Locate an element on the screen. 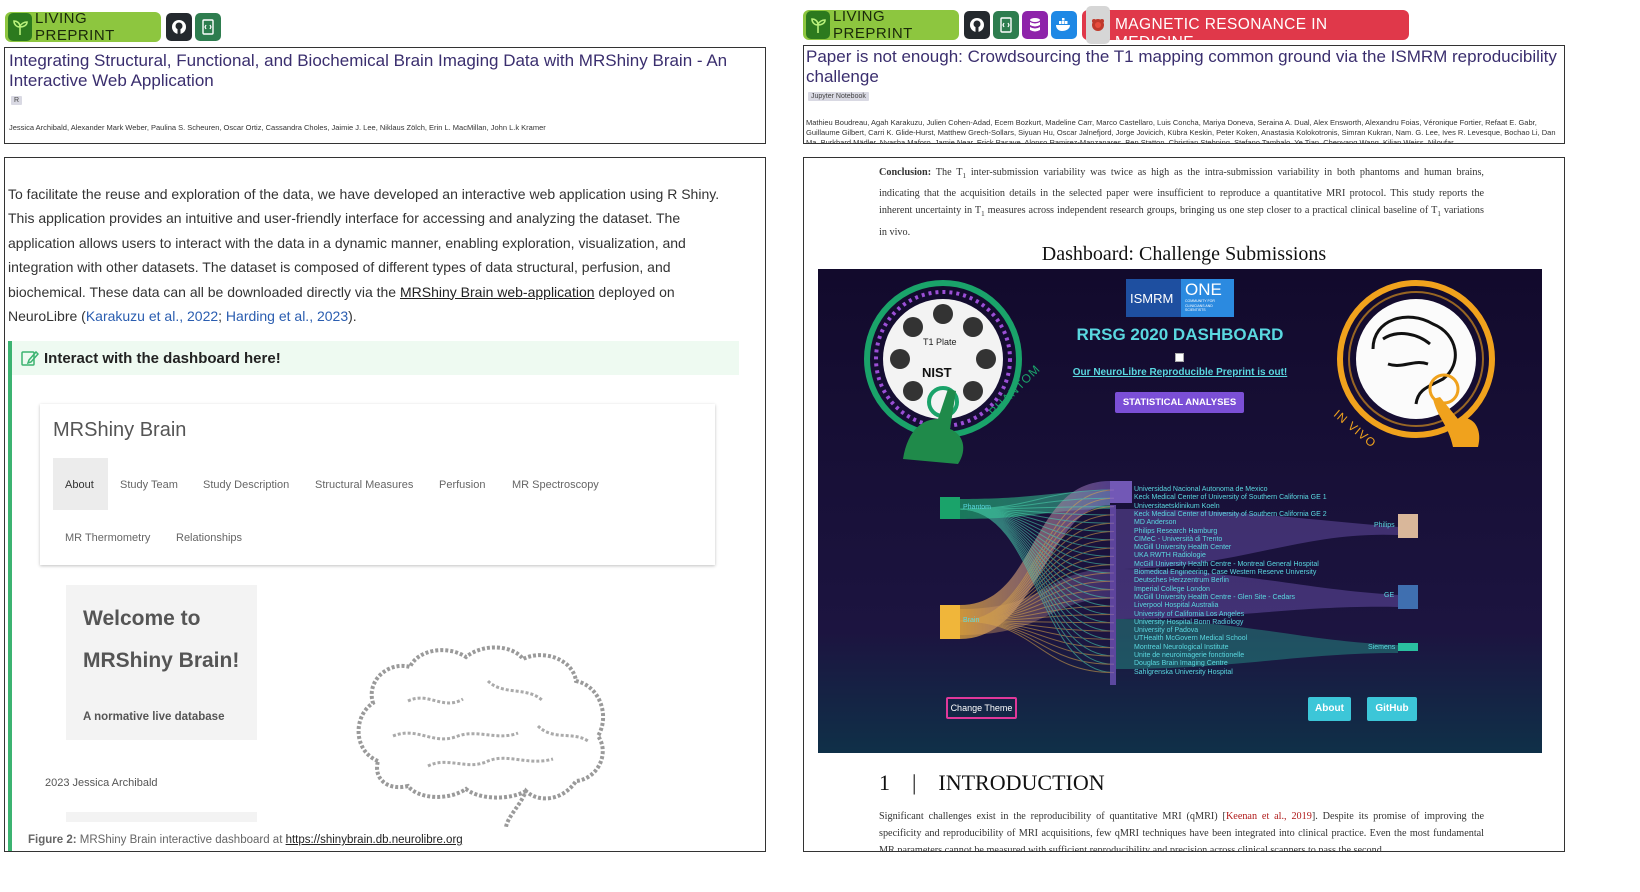 The image size is (1640, 892). sankey-site-label: MD Anderson is located at coordinates (1155, 523).